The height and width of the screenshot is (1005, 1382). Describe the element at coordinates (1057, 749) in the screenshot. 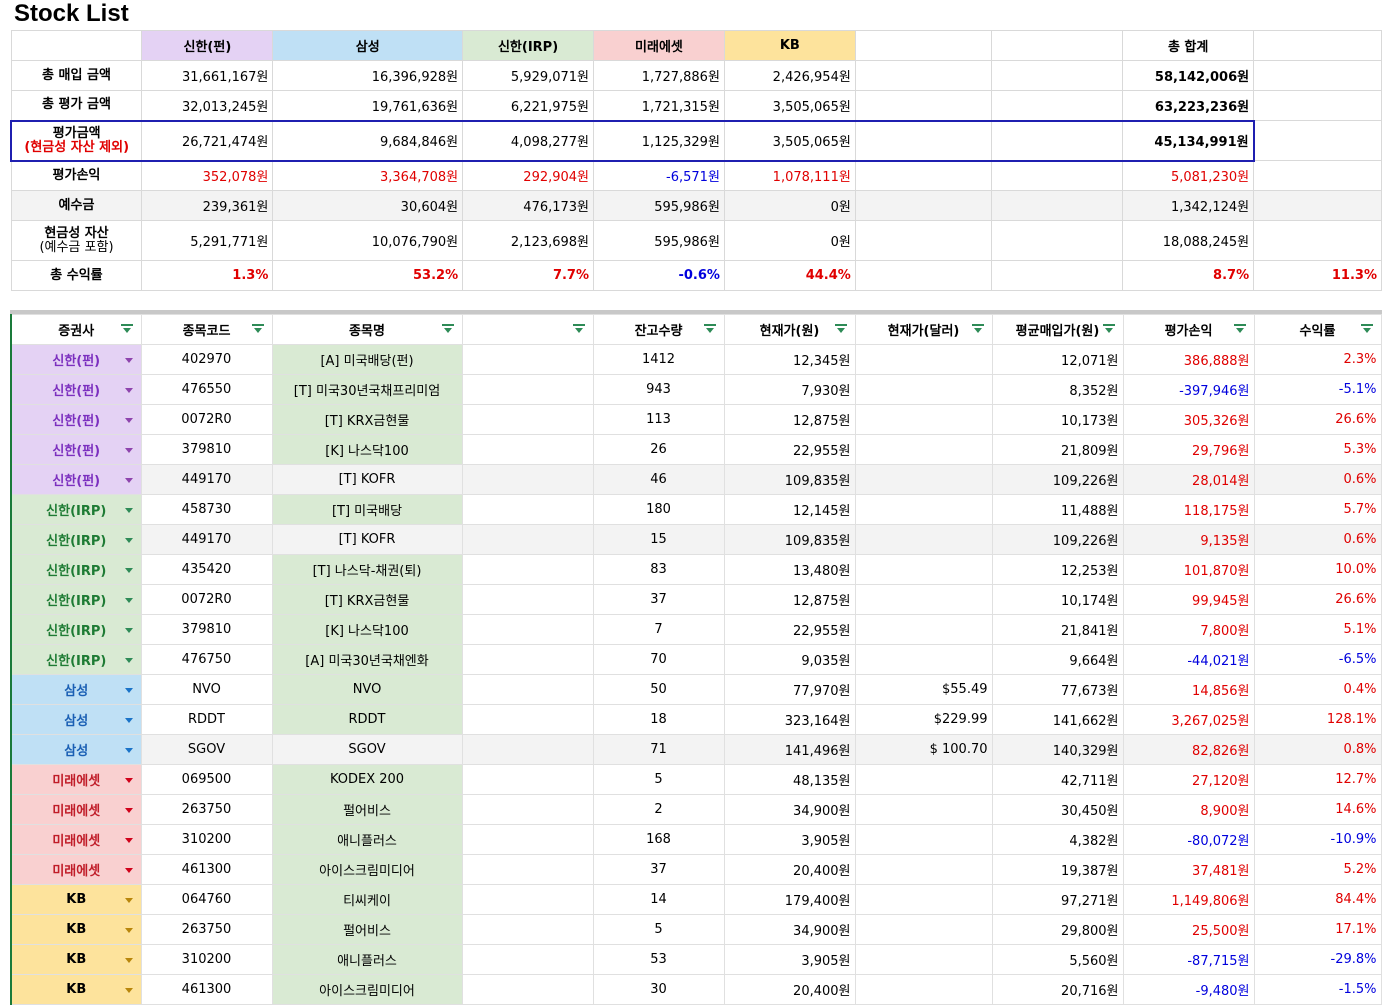

I see `avg-buy-price: 140,329원` at that location.